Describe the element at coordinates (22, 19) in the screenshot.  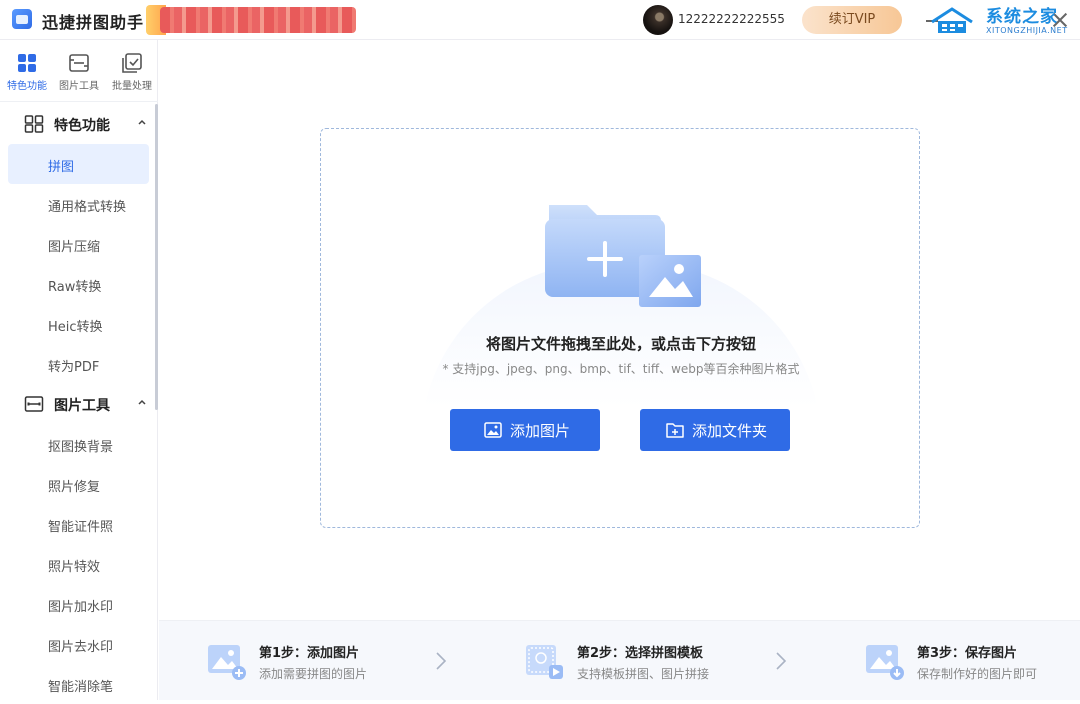
I see `app-logo-icon` at that location.